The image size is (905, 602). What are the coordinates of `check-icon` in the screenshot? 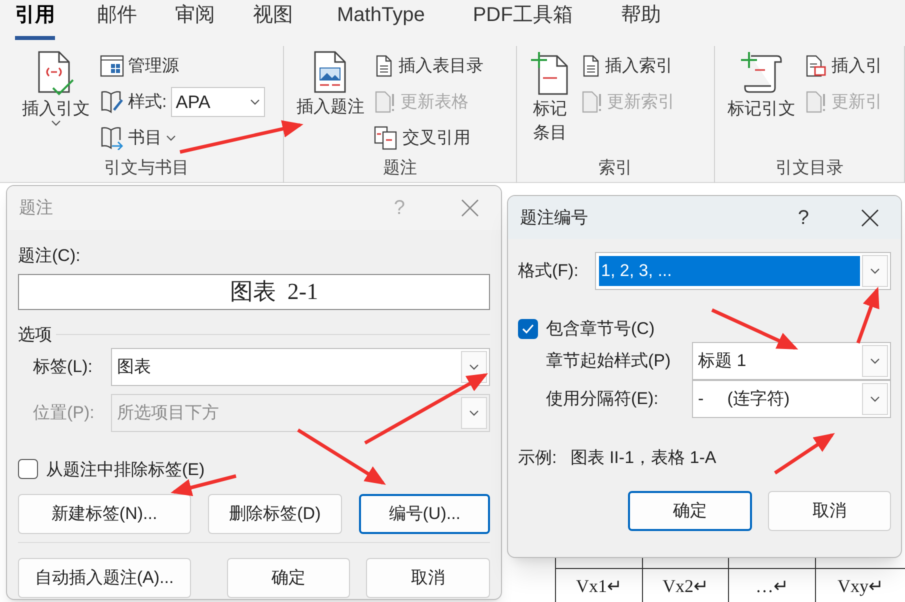 It's located at (528, 329).